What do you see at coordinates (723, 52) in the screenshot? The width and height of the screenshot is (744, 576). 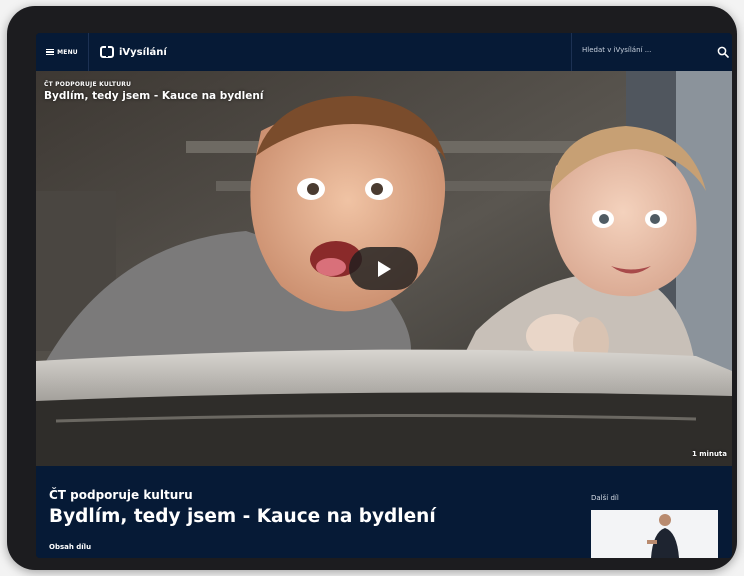 I see `search-icon` at bounding box center [723, 52].